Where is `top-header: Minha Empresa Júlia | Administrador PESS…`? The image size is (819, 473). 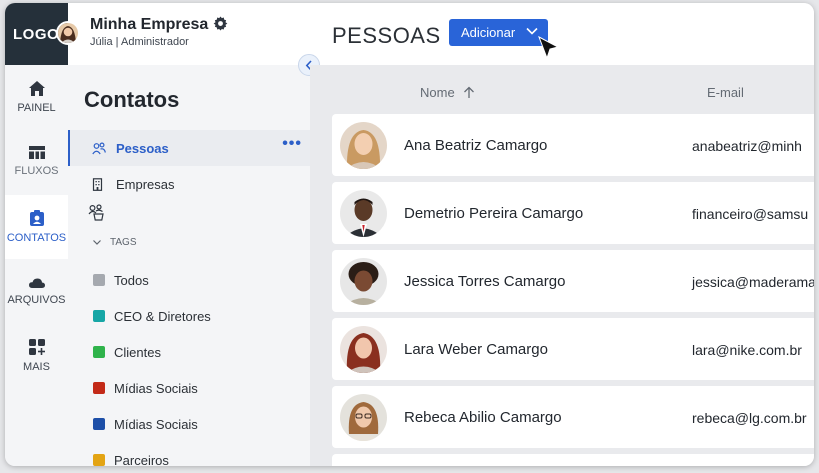 top-header: Minha Empresa Júlia | Administrador PESS… is located at coordinates (435, 34).